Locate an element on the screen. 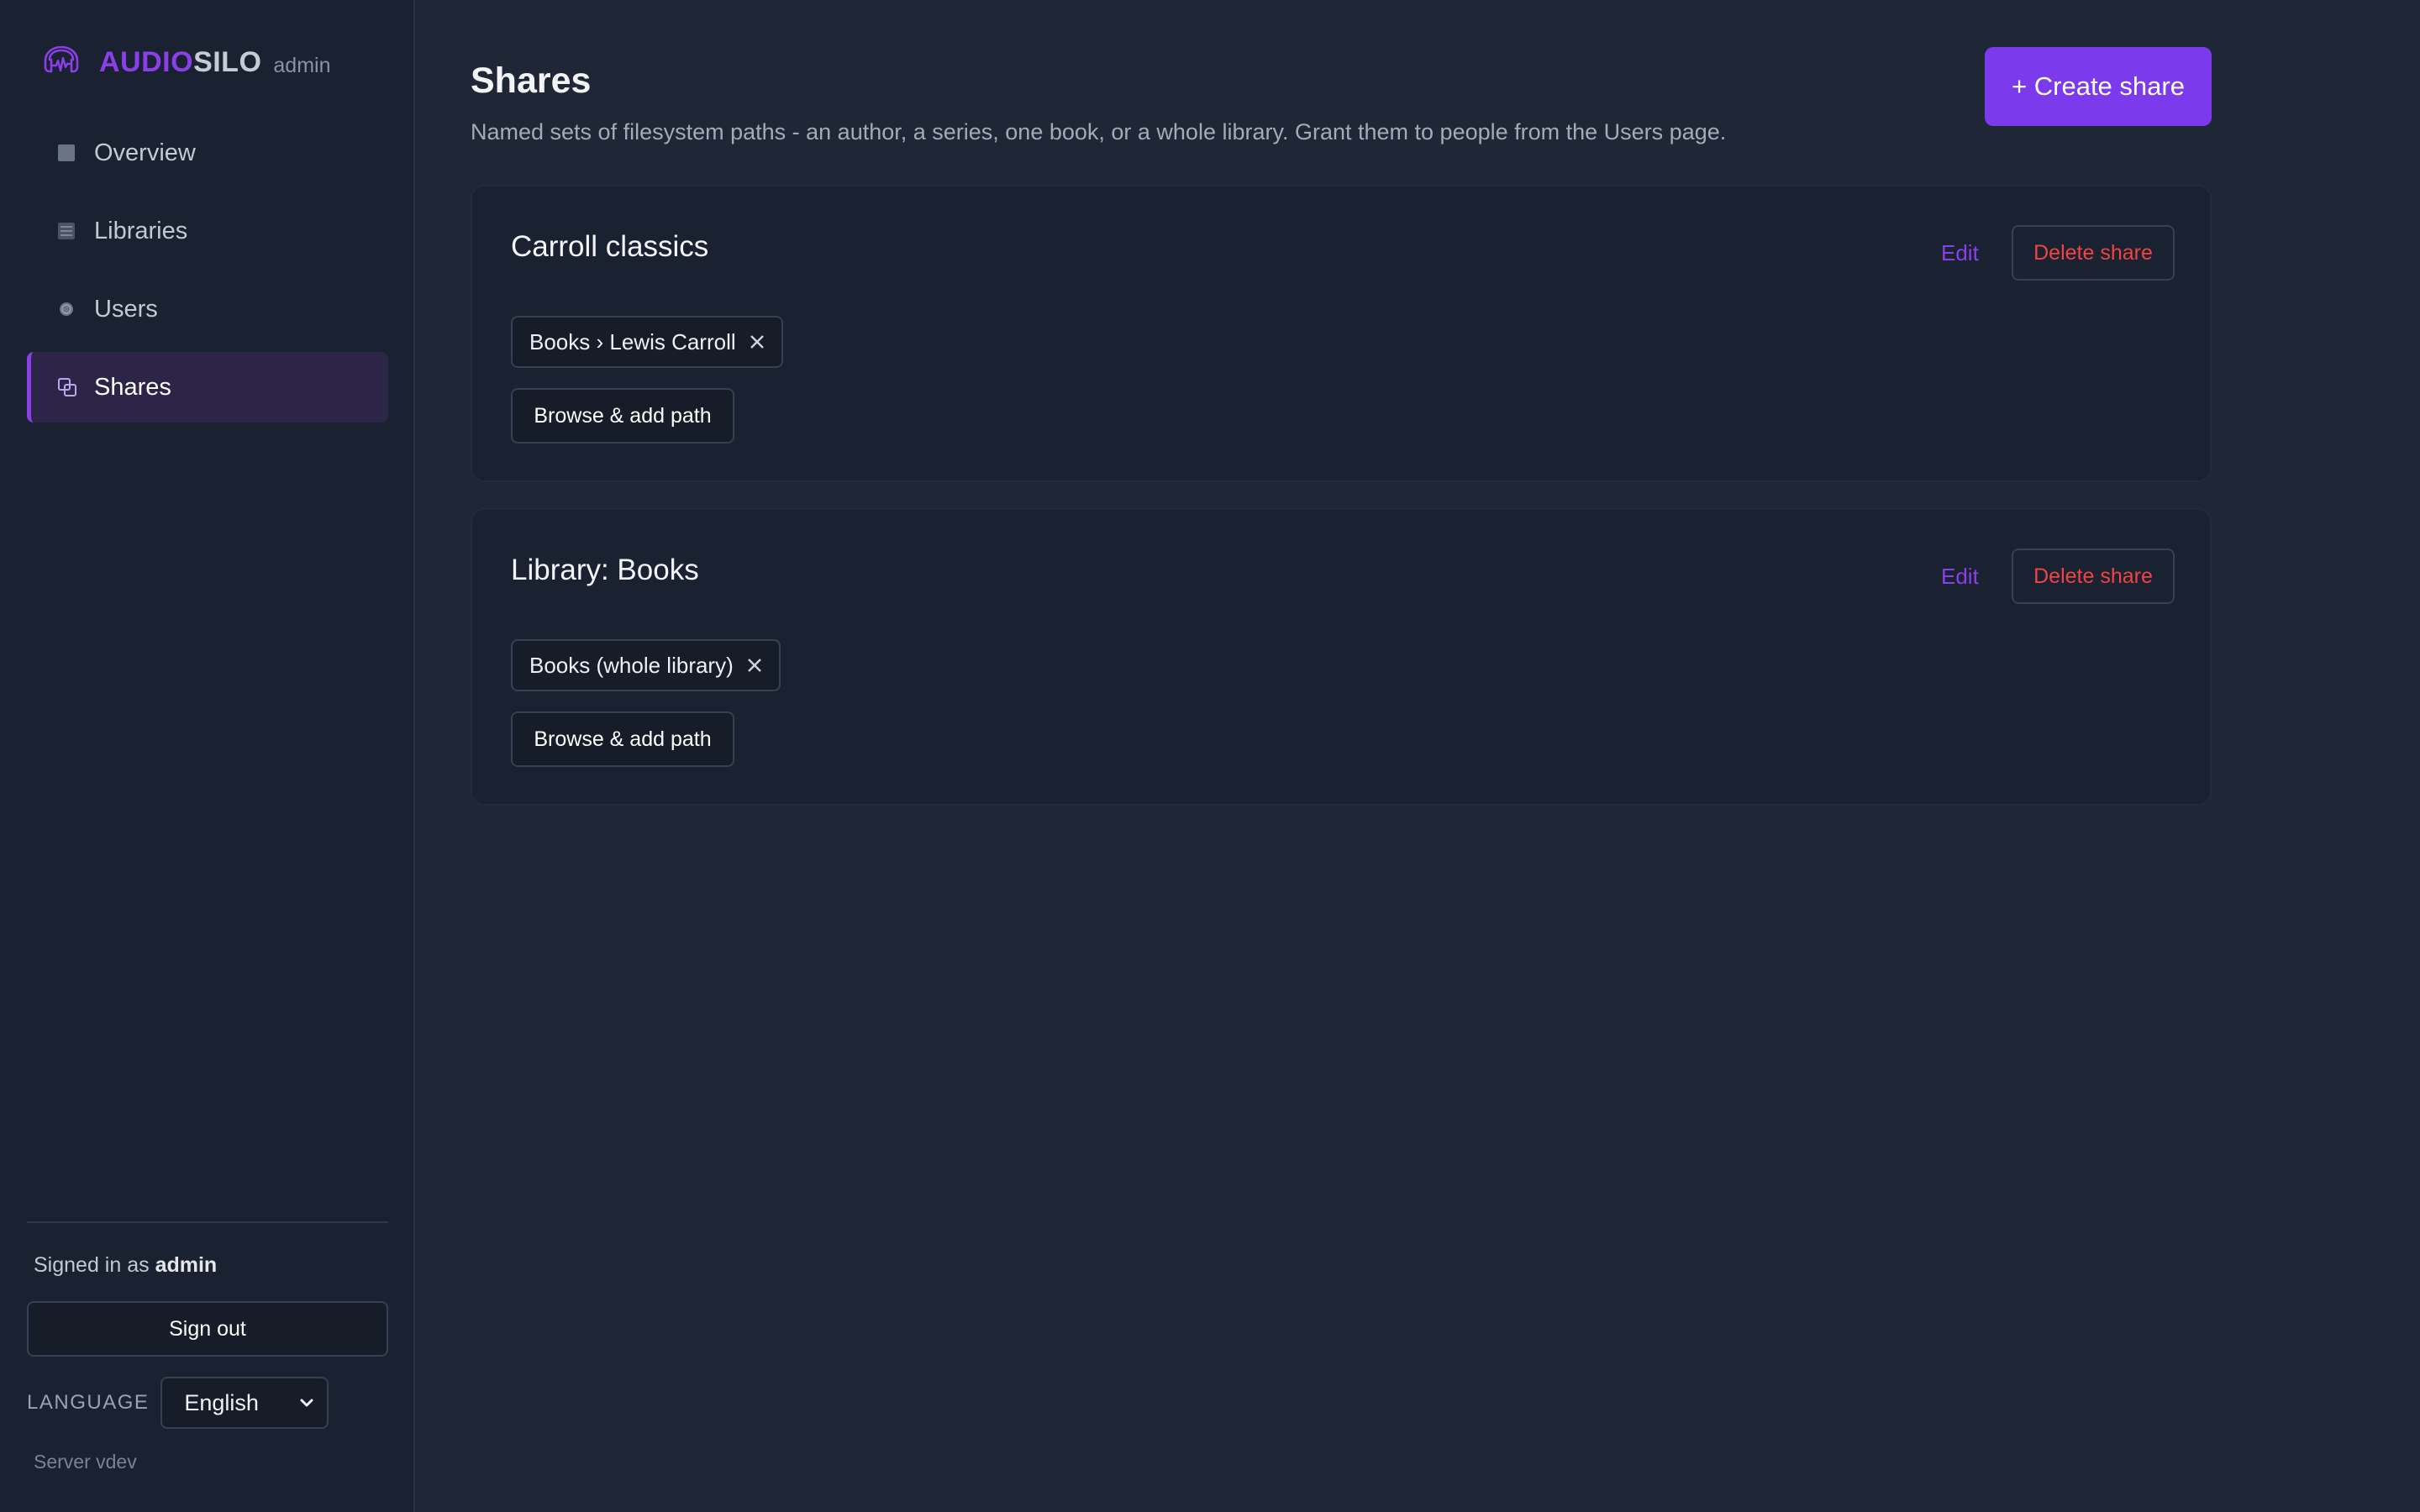 This screenshot has height=1512, width=2420. sidebar-item-label: Libraries is located at coordinates (141, 230).